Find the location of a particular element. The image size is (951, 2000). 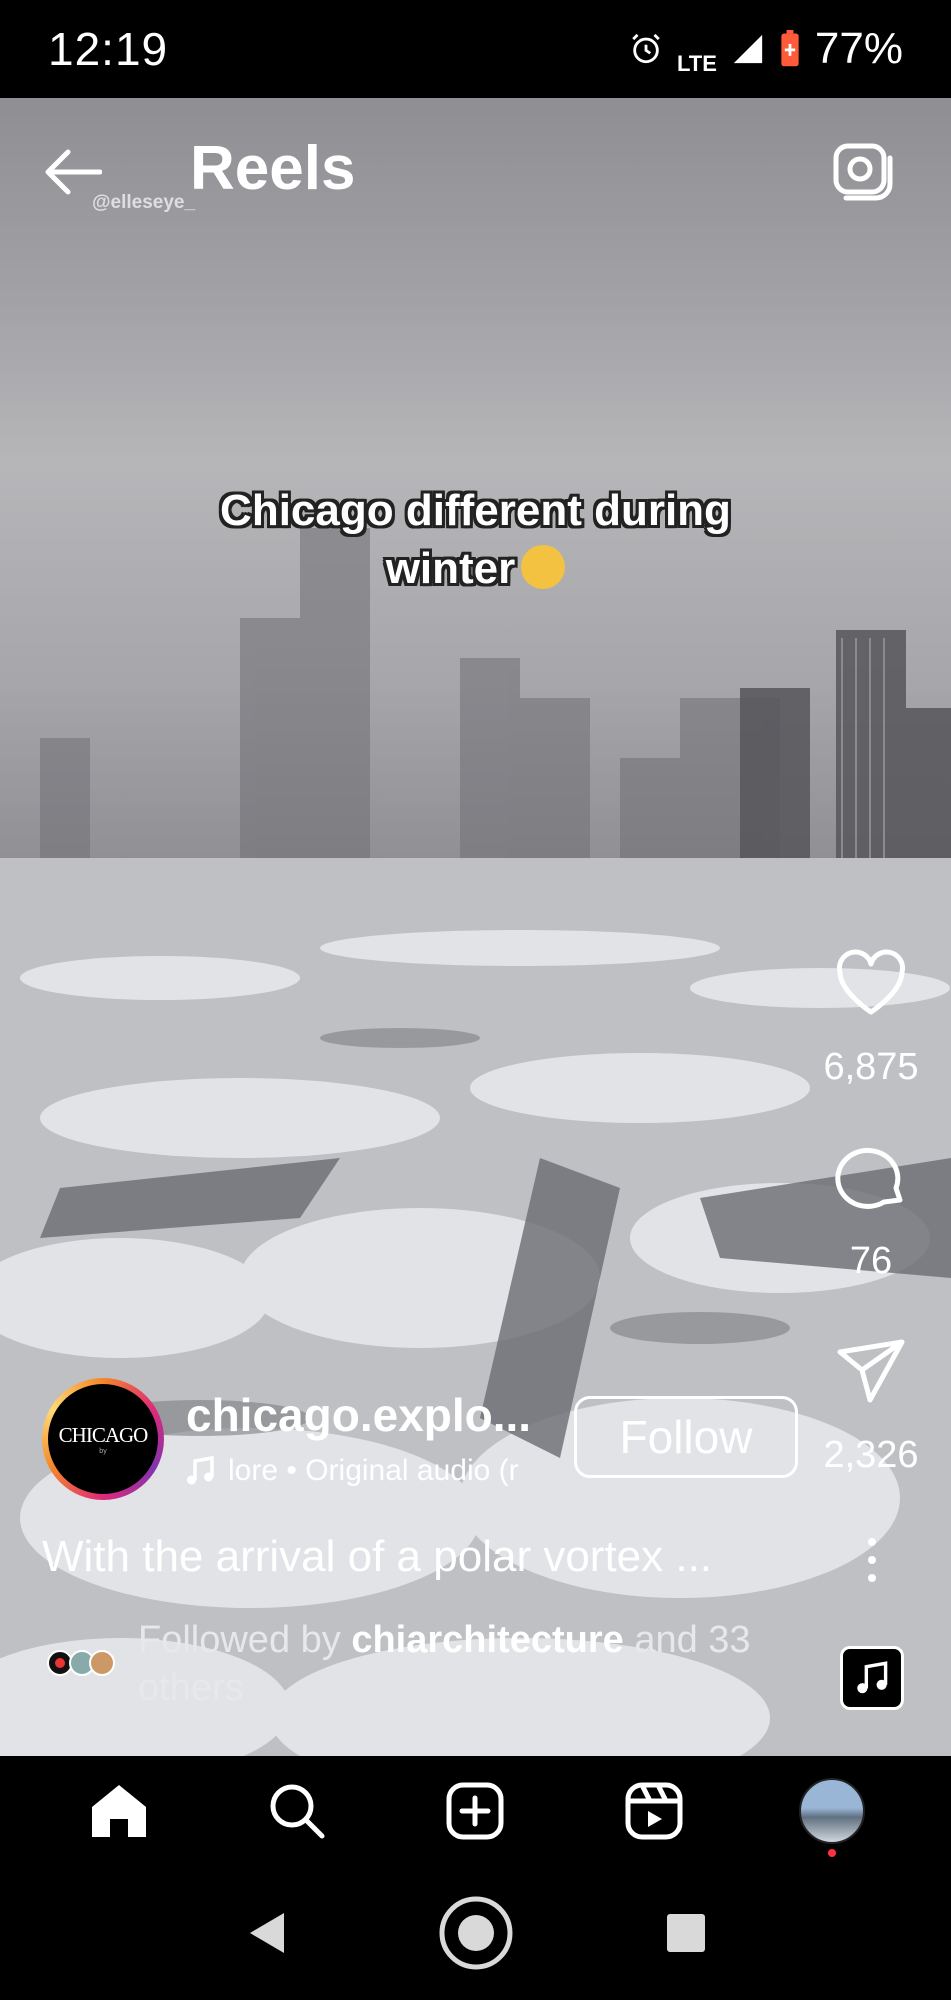

follower-avatars-icon is located at coordinates (81, 1663).